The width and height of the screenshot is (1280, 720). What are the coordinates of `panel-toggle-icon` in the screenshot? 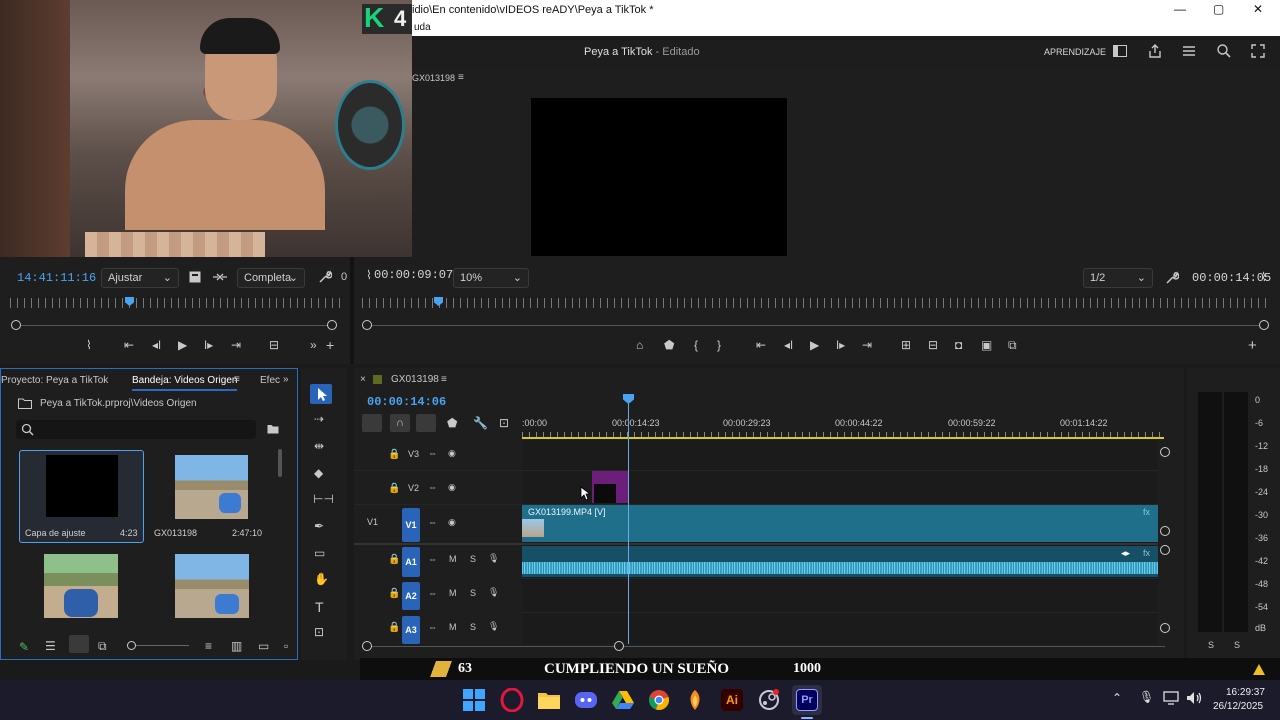 It's located at (1120, 51).